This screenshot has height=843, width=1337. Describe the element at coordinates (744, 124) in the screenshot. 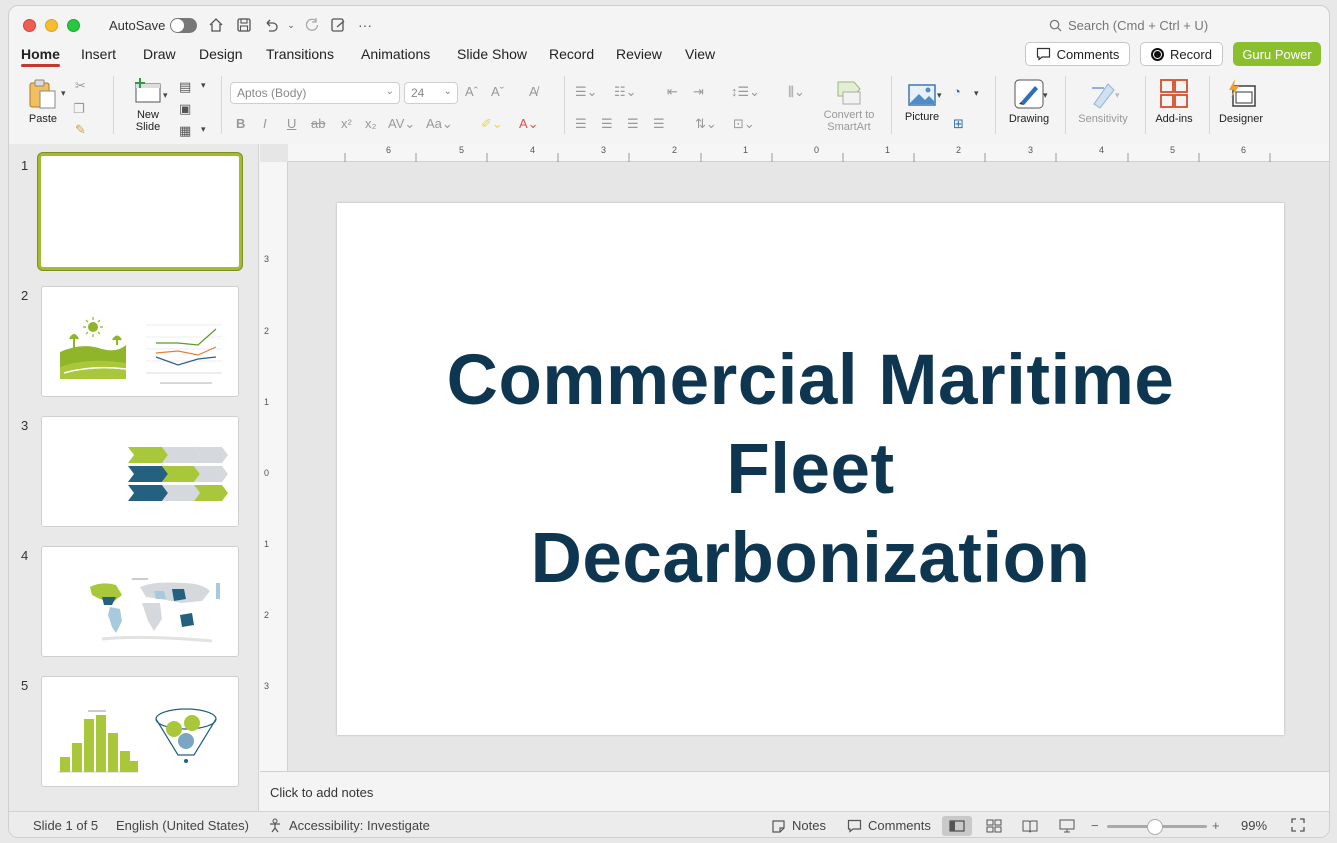

I see `align-text-icon: ⊡⌄` at that location.